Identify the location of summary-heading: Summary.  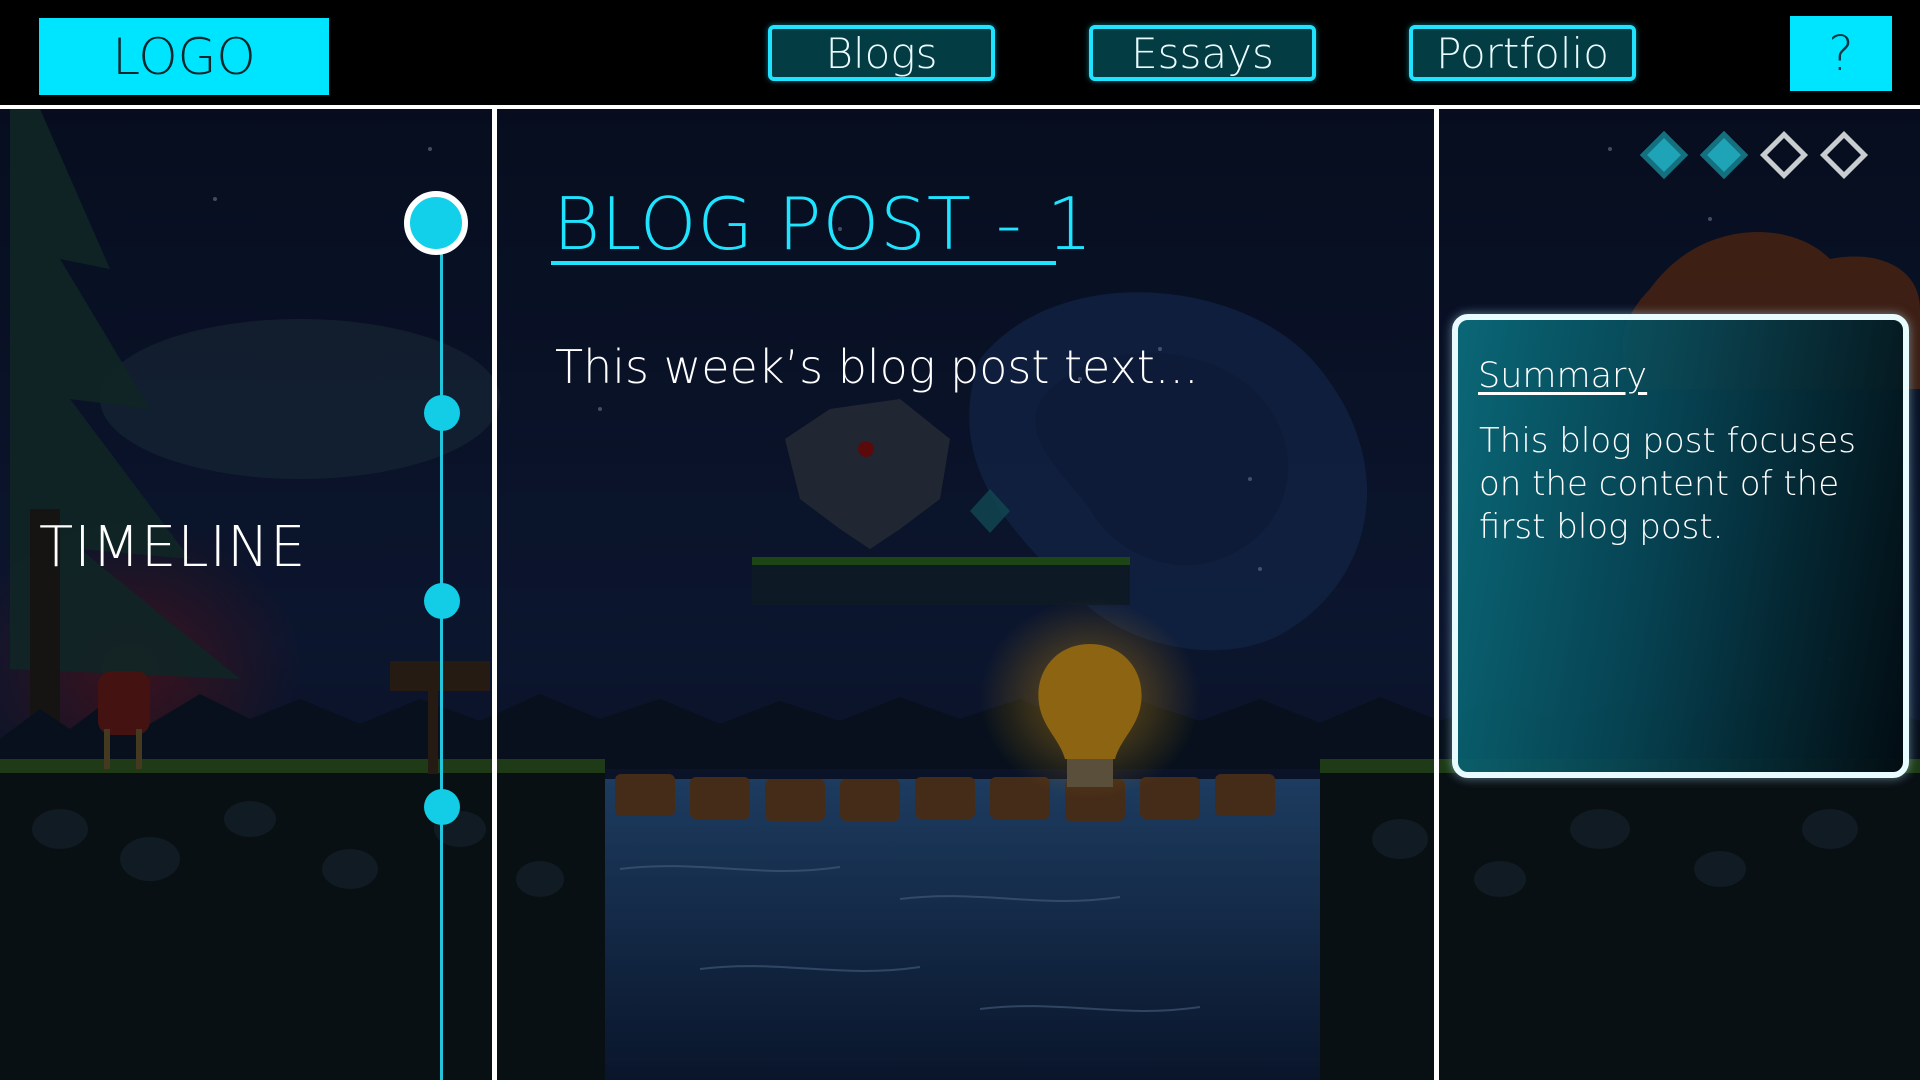
(1563, 376).